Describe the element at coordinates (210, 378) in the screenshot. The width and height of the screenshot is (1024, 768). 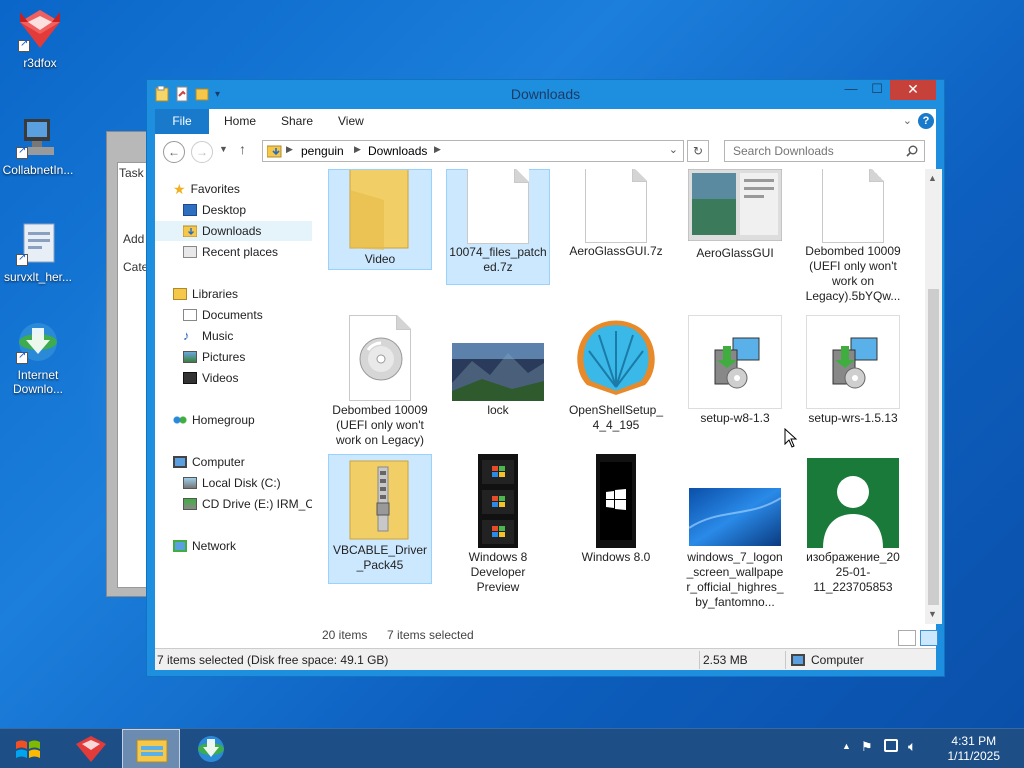
I see `nav-videos: Videos` at that location.